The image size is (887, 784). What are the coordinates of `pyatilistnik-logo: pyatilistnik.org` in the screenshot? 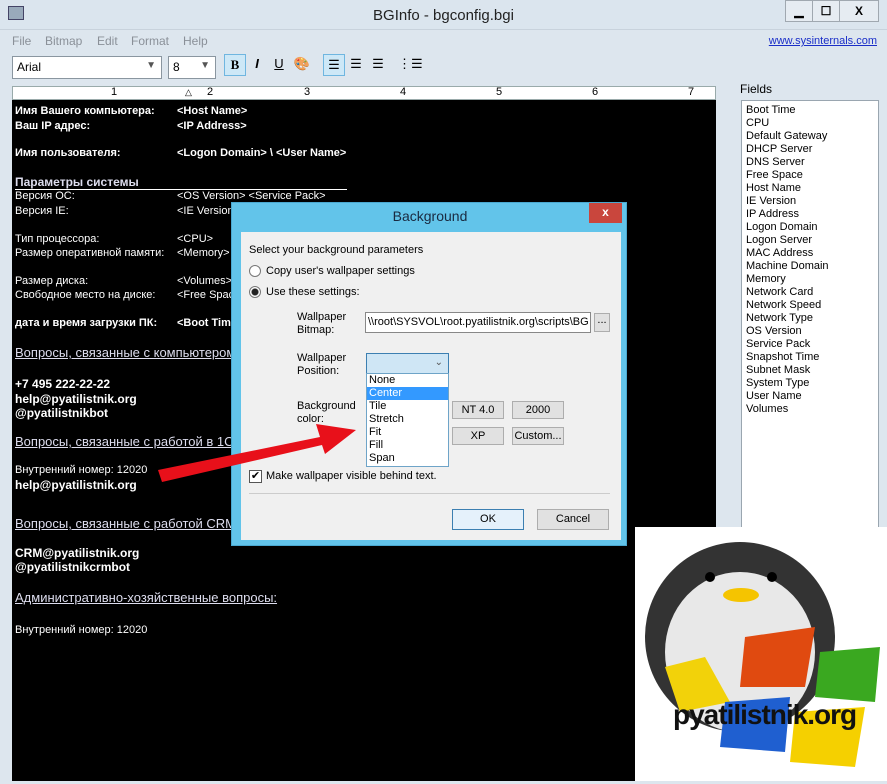 It's located at (761, 654).